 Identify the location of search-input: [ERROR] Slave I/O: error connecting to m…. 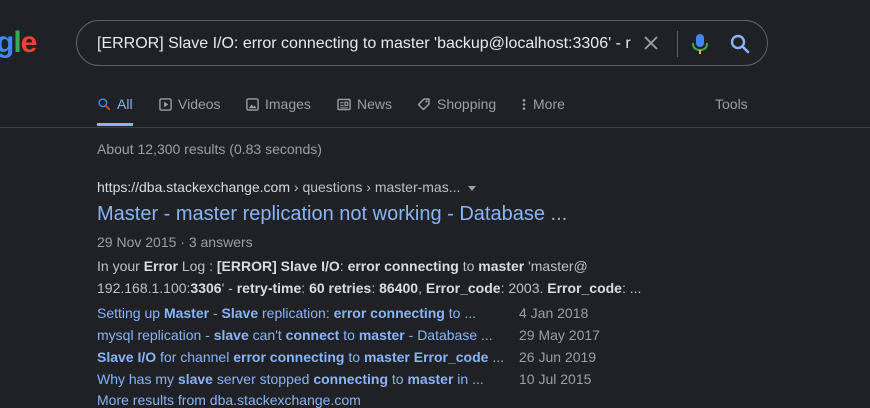
(365, 44).